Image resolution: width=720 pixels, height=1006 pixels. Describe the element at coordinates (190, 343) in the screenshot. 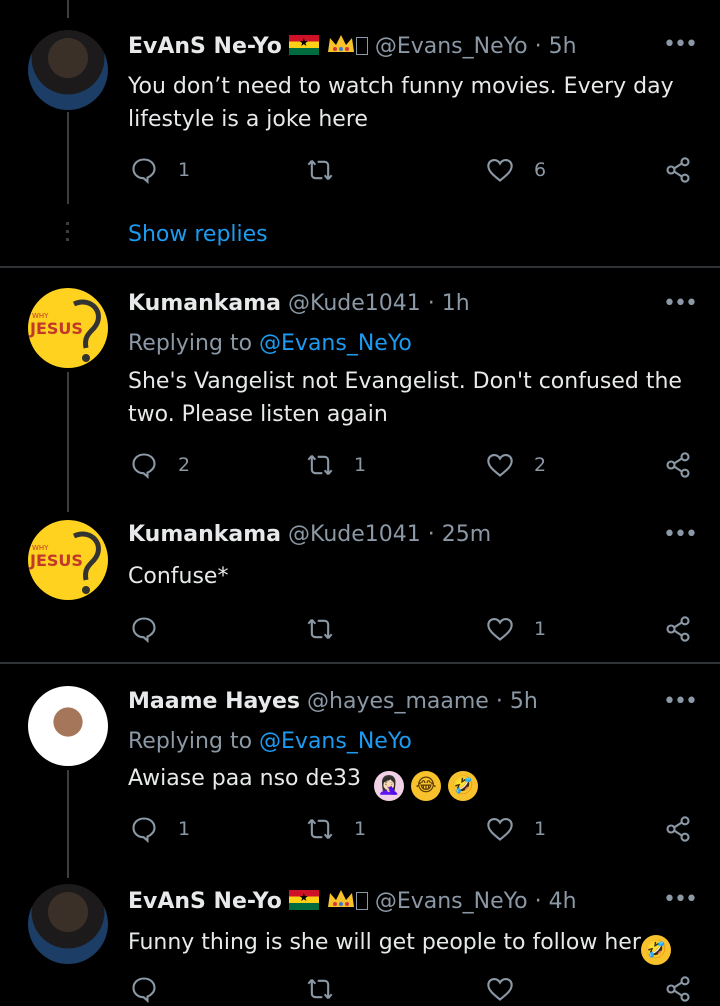

I see `replying-to-label: Replying to` at that location.